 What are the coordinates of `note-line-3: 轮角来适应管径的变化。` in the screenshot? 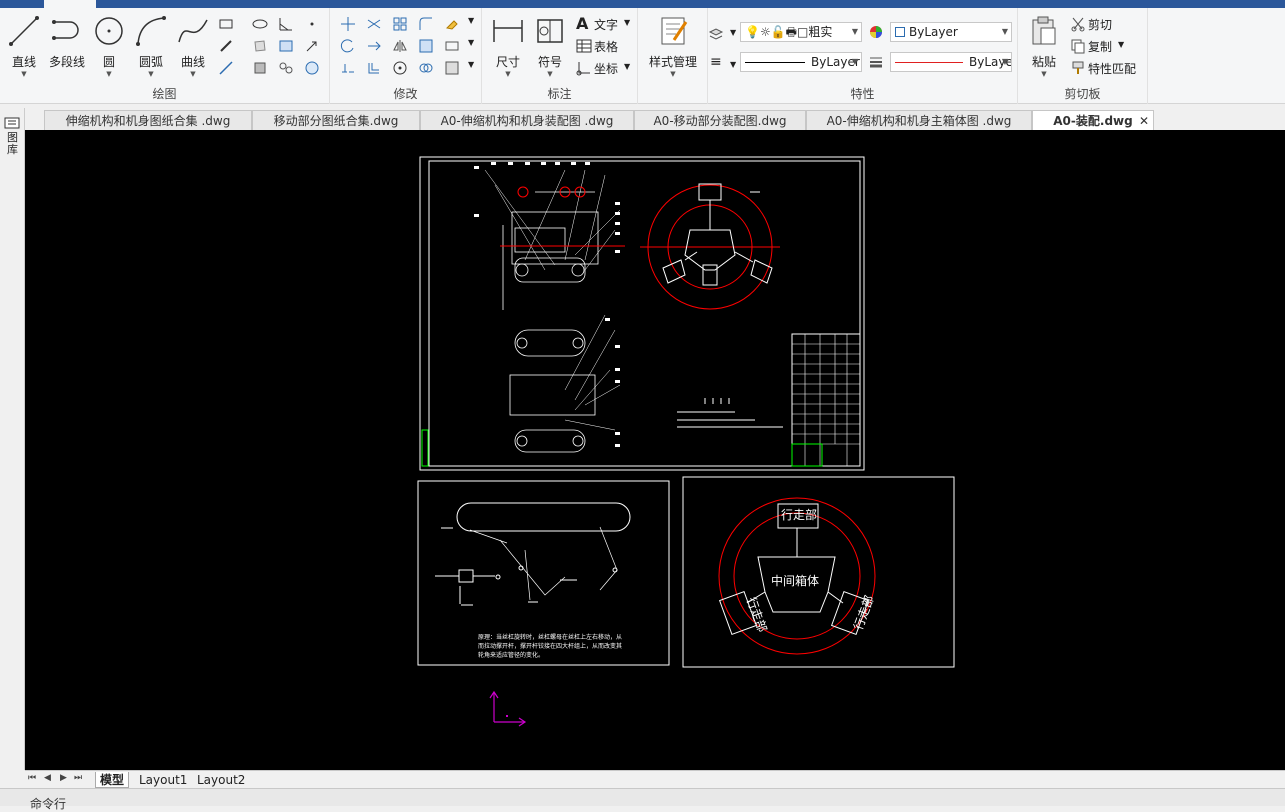 It's located at (511, 655).